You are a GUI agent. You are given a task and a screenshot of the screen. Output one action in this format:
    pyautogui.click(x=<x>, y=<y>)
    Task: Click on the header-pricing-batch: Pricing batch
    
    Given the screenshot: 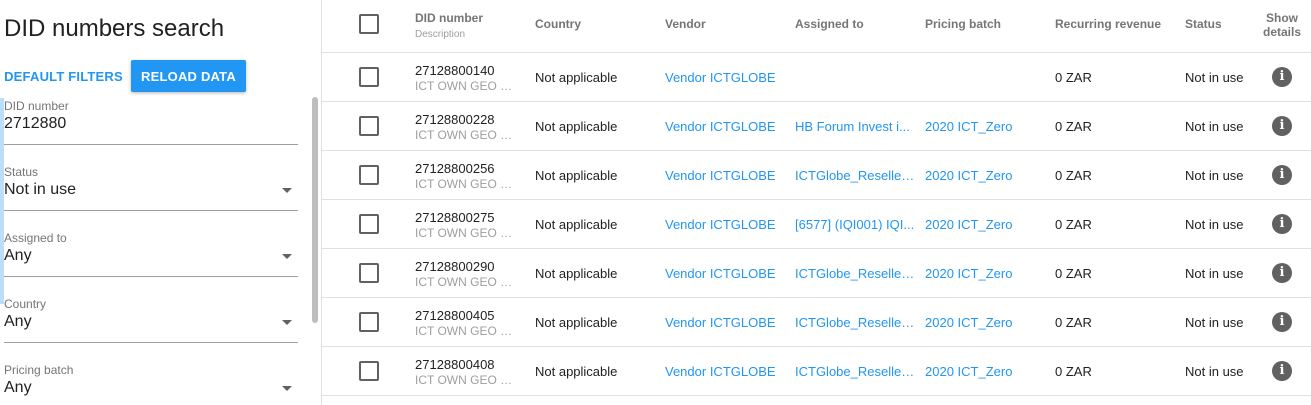 What is the action you would take?
    pyautogui.click(x=963, y=24)
    